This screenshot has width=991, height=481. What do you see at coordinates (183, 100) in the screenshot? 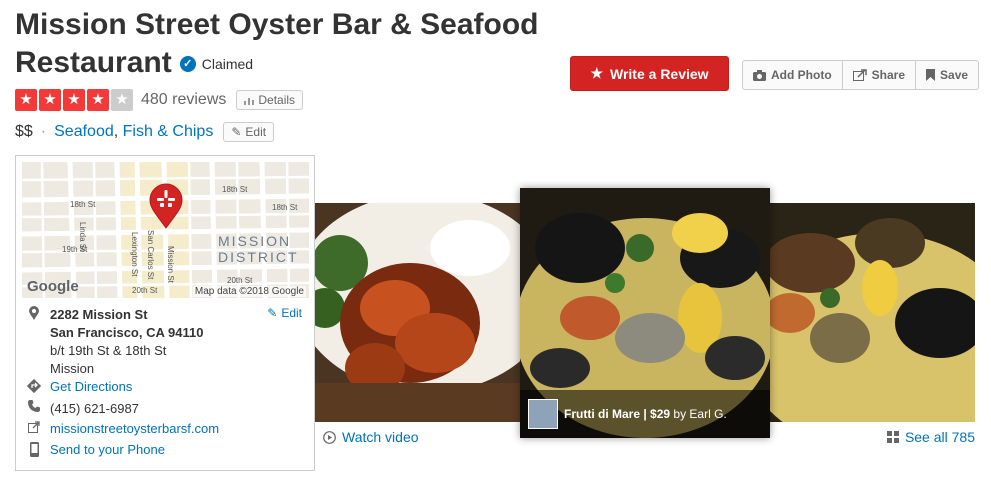
I see `review-count: 480 reviews` at bounding box center [183, 100].